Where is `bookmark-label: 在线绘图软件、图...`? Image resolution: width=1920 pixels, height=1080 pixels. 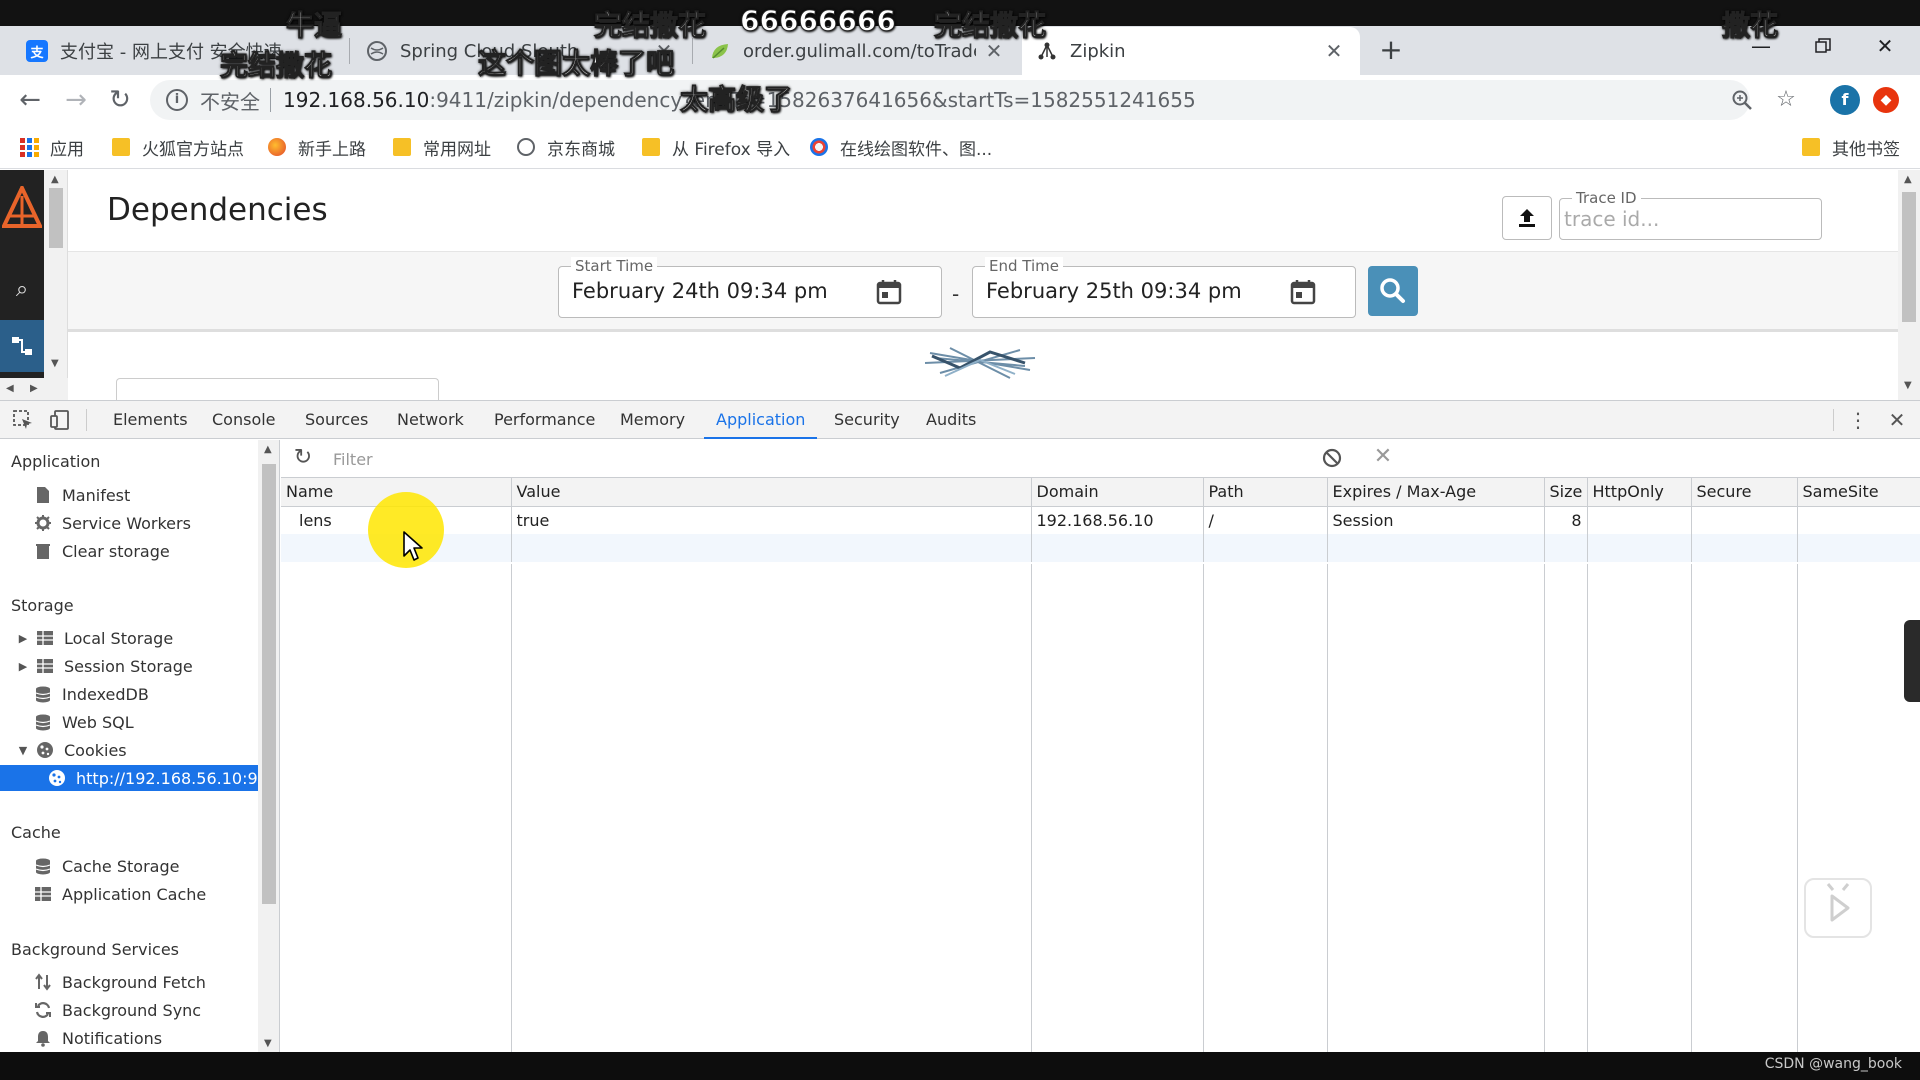 bookmark-label: 在线绘图软件、图... is located at coordinates (916, 149).